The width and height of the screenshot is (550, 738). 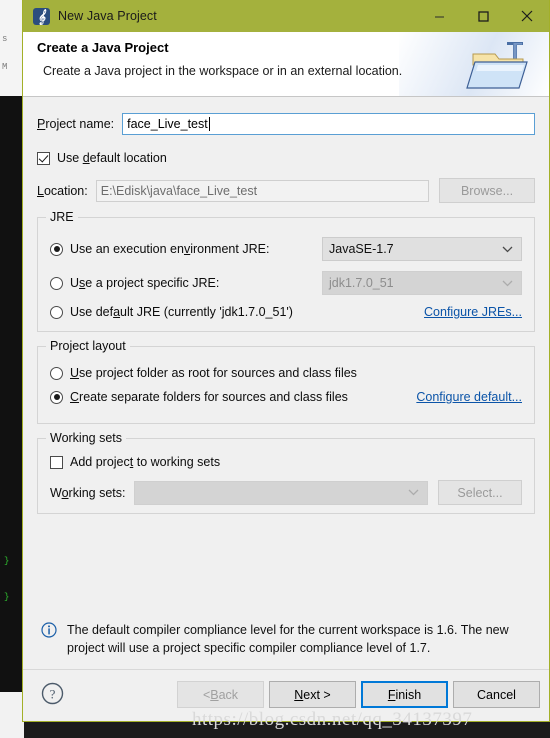 What do you see at coordinates (112, 158) in the screenshot?
I see `use-default-location-label: Use default location` at bounding box center [112, 158].